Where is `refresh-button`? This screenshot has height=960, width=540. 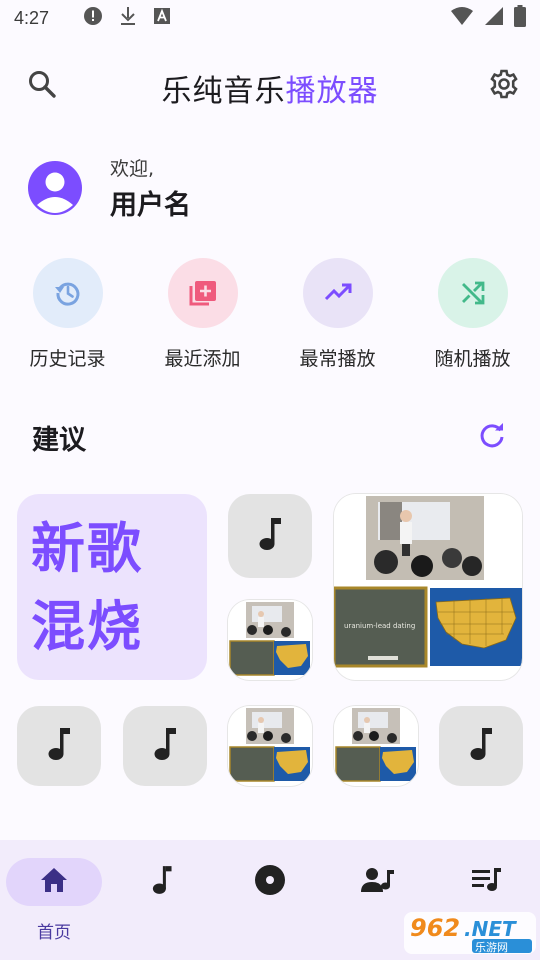
refresh-button is located at coordinates (492, 438).